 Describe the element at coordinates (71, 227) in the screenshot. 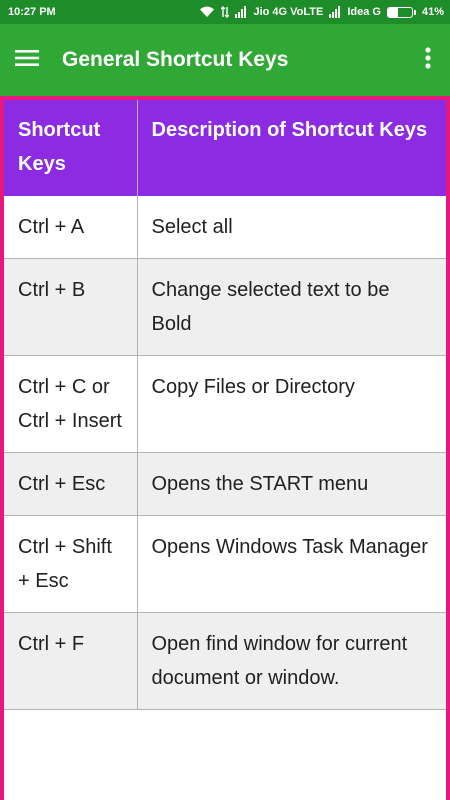

I see `cell-shortcut-keys: Ctrl + A` at that location.